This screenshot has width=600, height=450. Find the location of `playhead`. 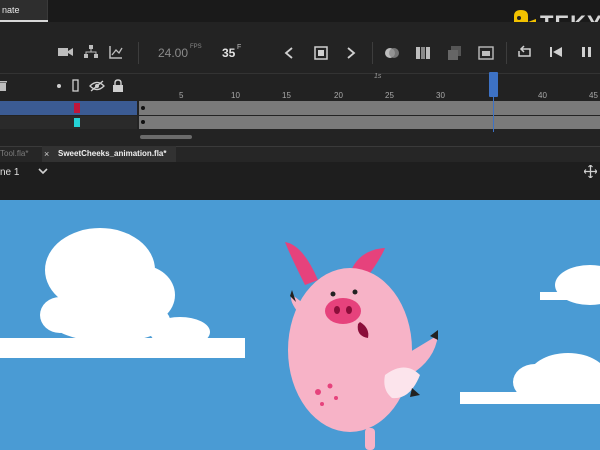

playhead is located at coordinates (493, 84).